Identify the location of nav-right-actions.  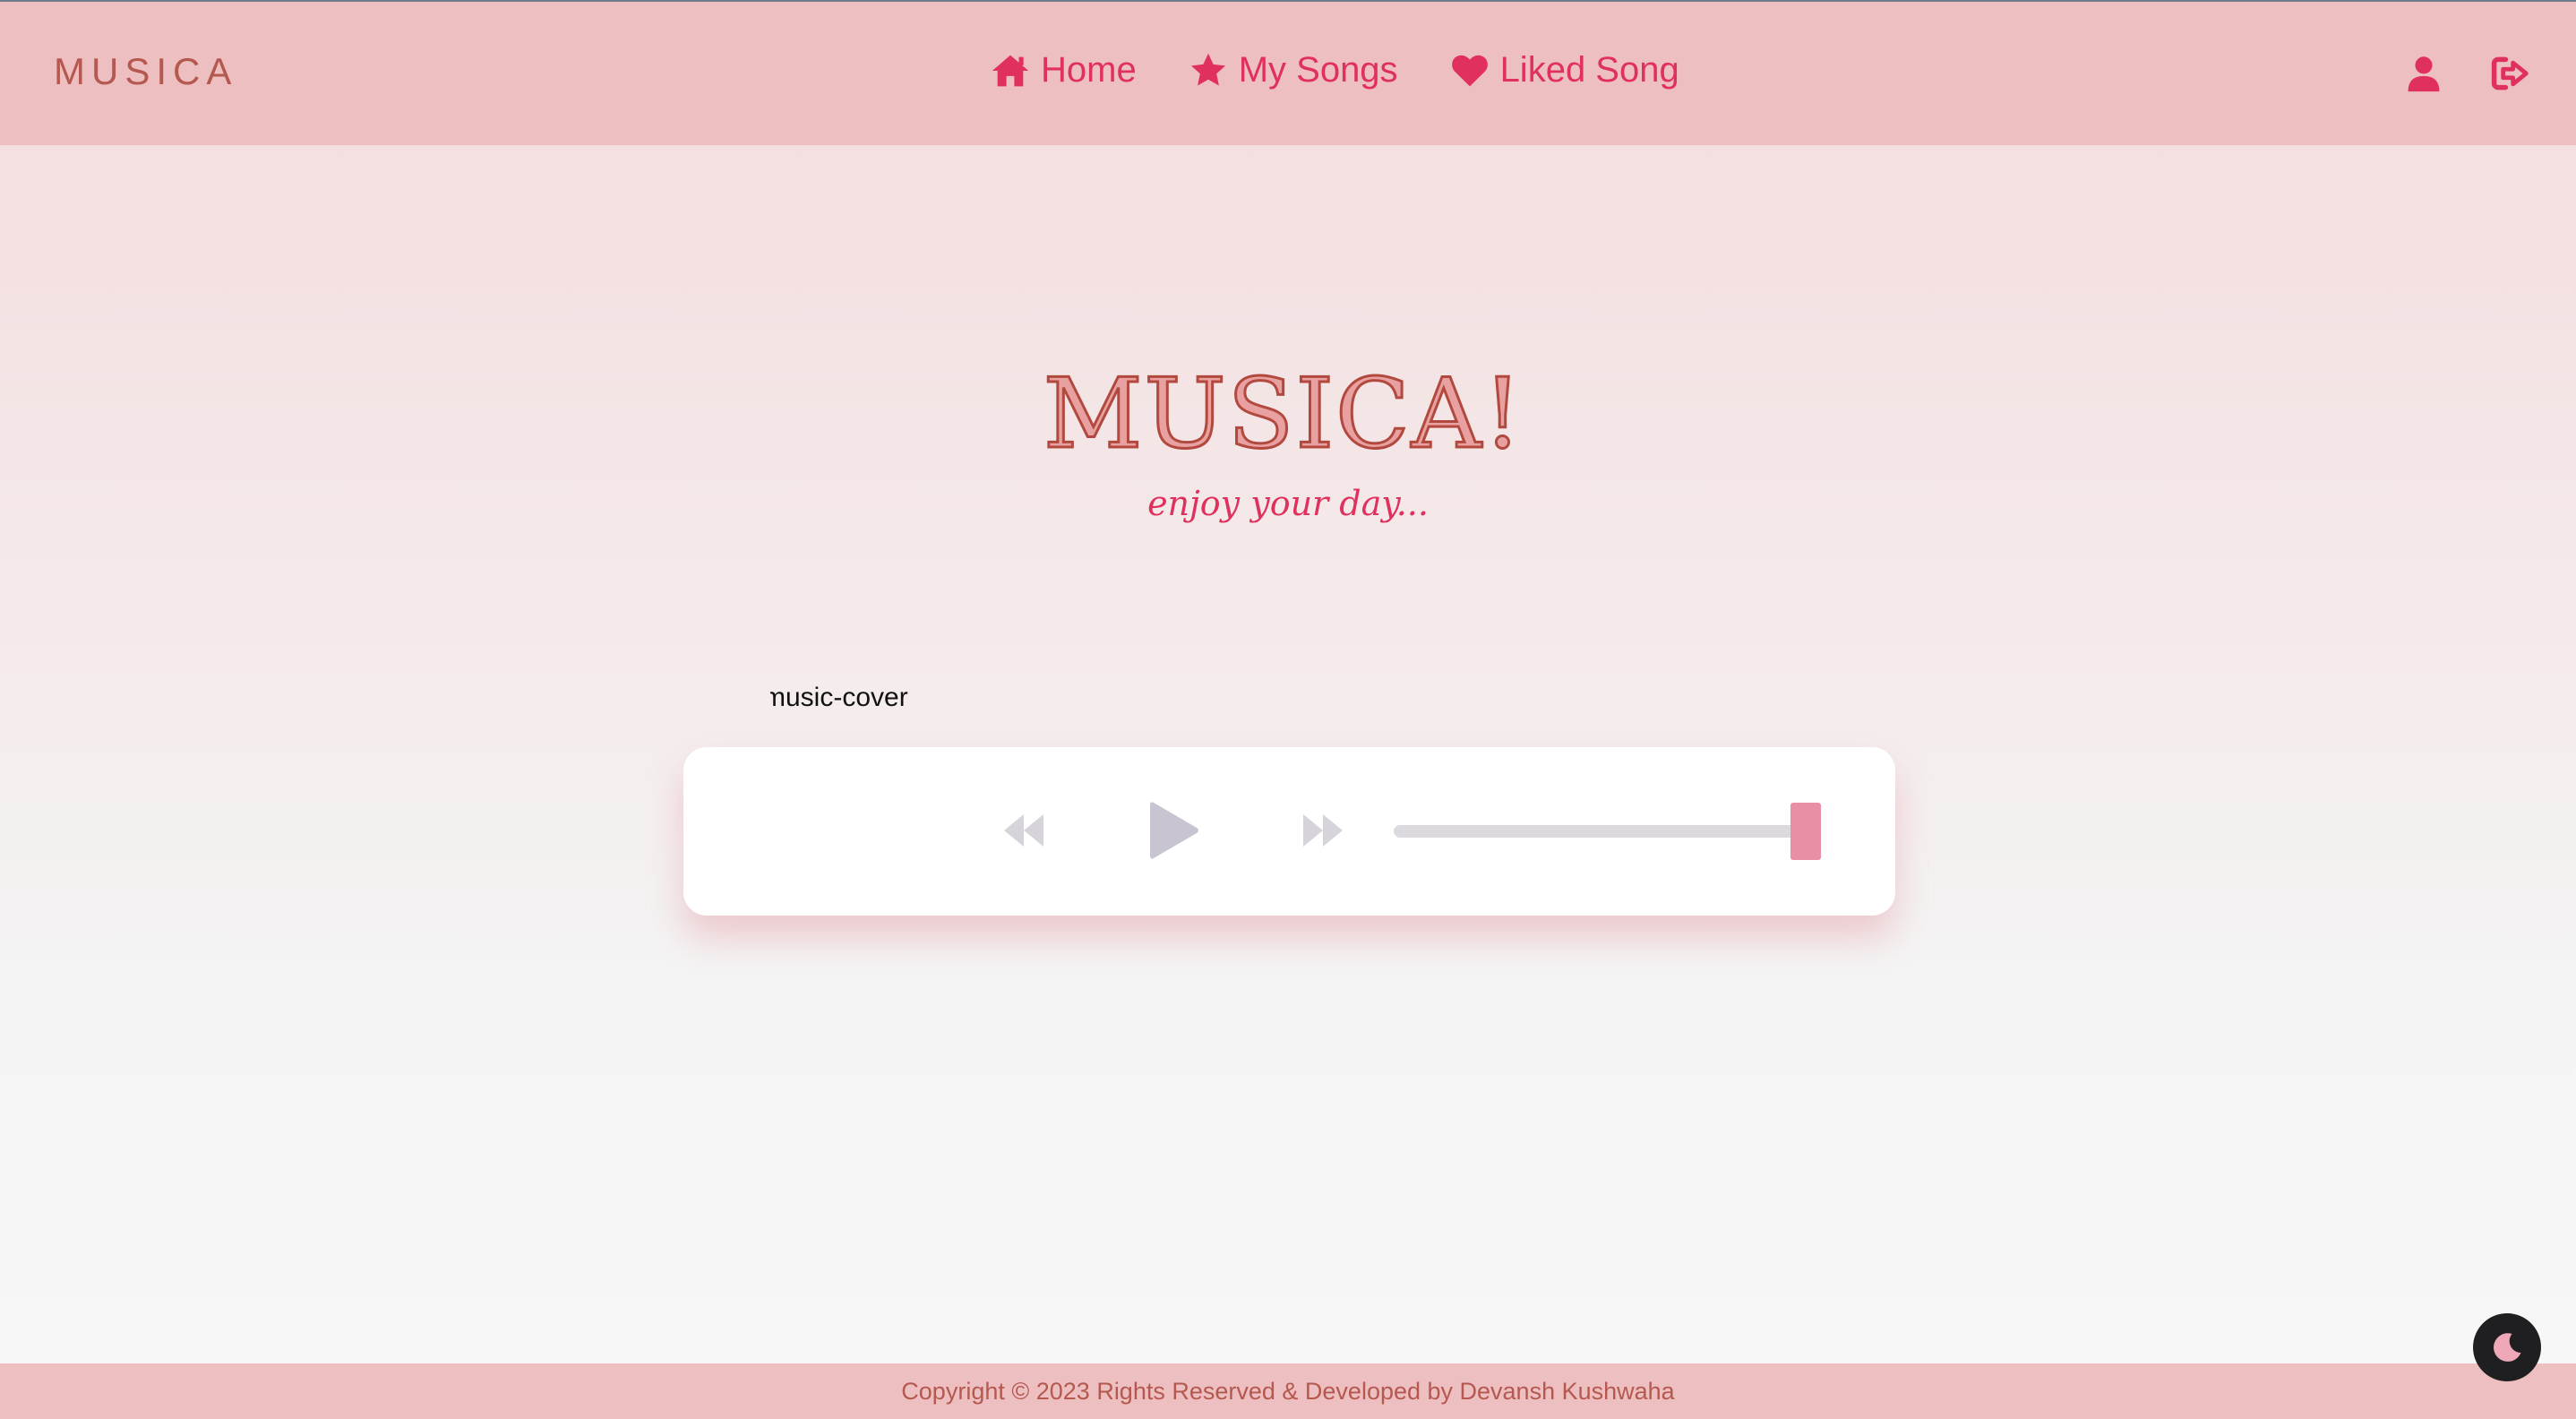
(2443, 73).